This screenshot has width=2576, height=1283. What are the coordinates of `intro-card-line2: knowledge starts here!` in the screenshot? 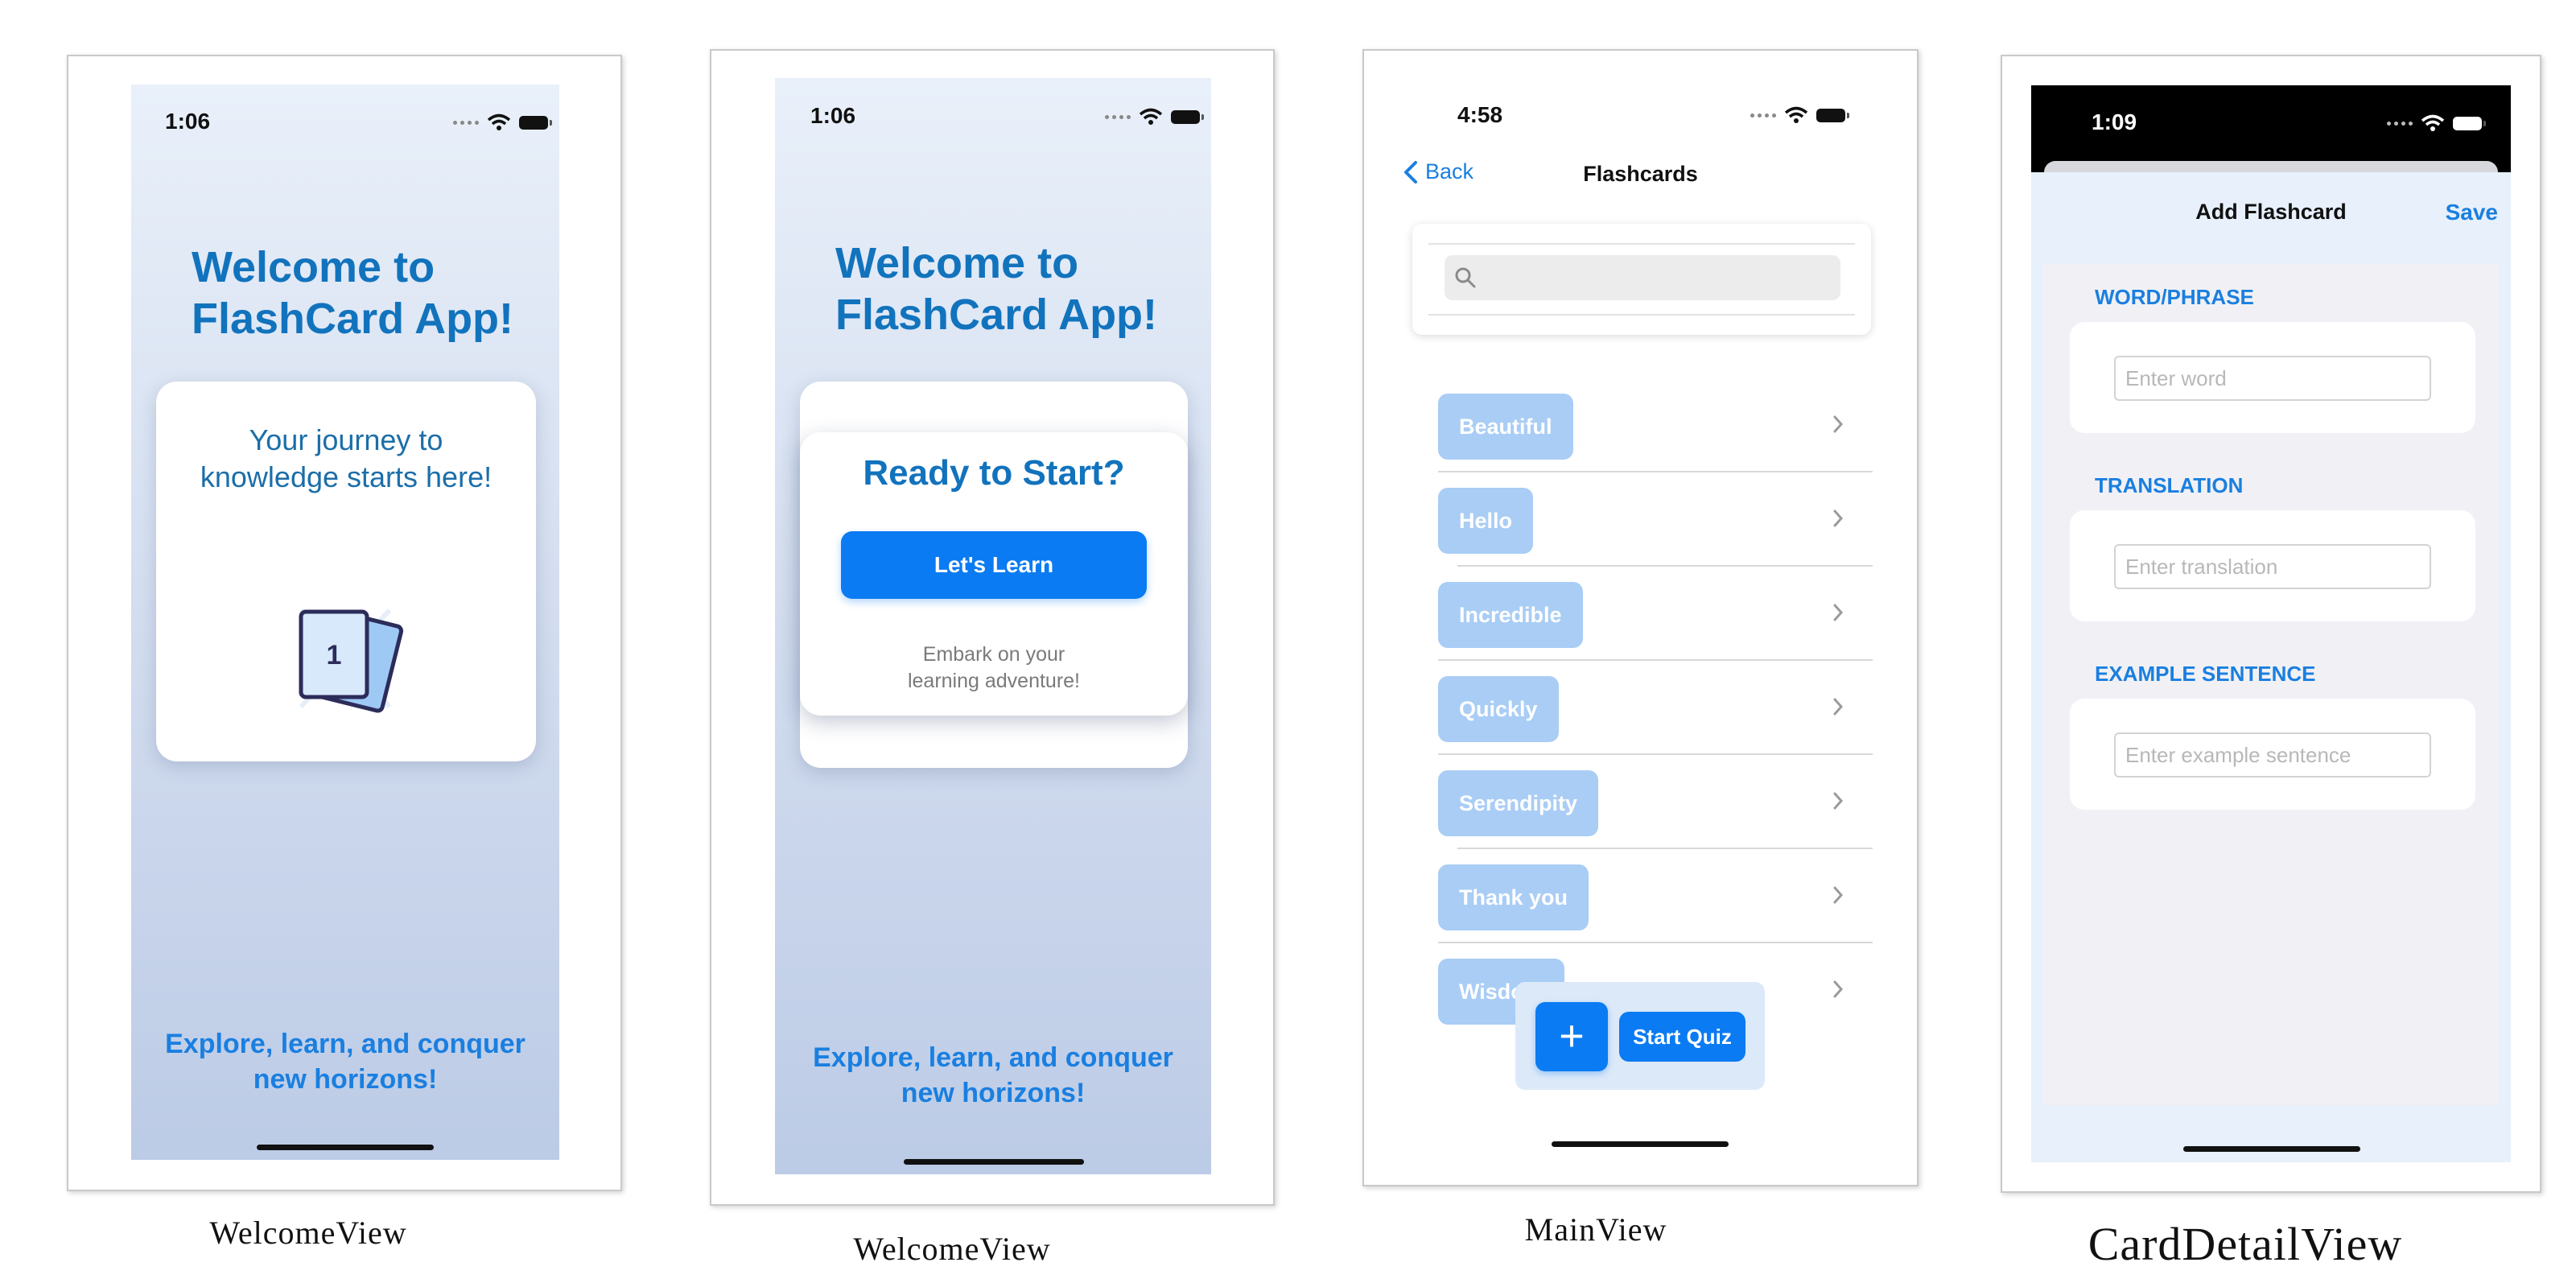 It's located at (346, 476).